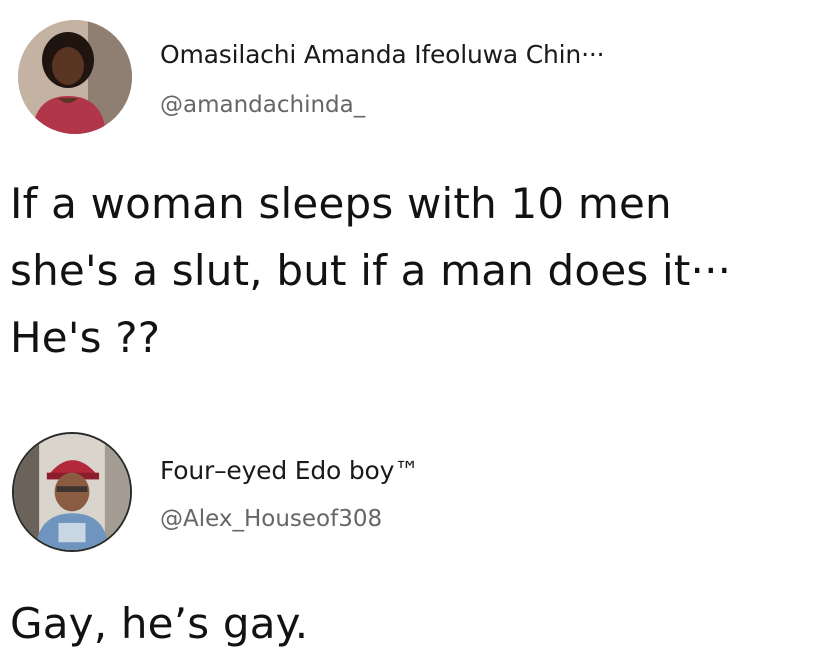  I want to click on profile-photo-man-red-cap-icon, so click(72, 492).